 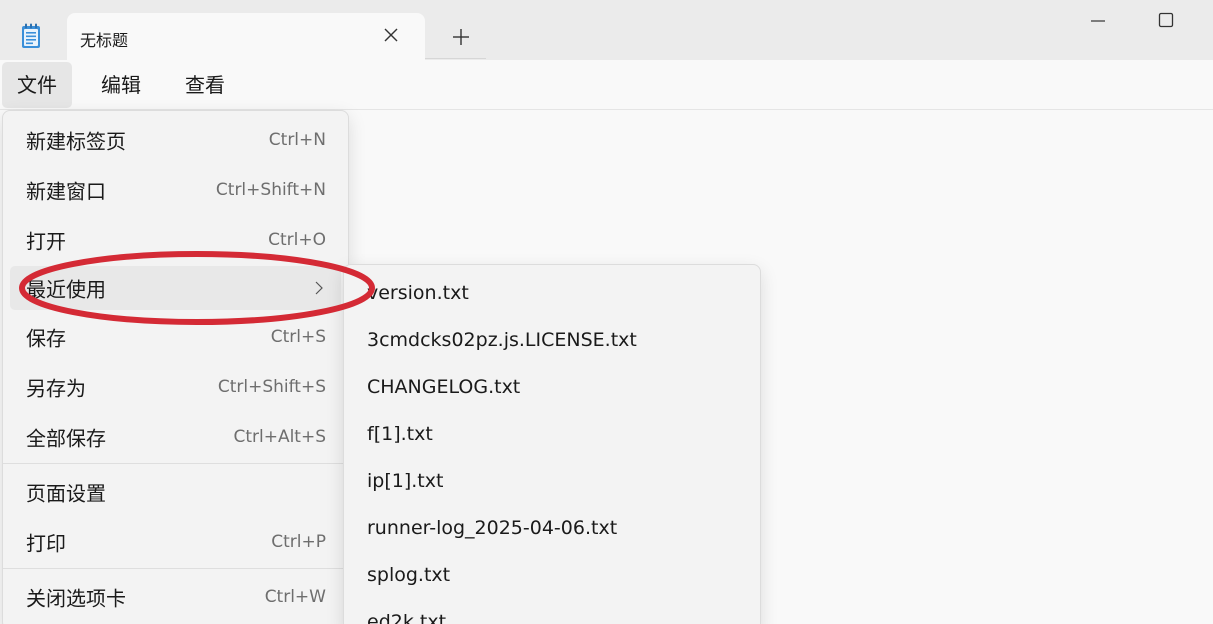 What do you see at coordinates (298, 542) in the screenshot?
I see `menu-item-shortcut: Ctrl+P` at bounding box center [298, 542].